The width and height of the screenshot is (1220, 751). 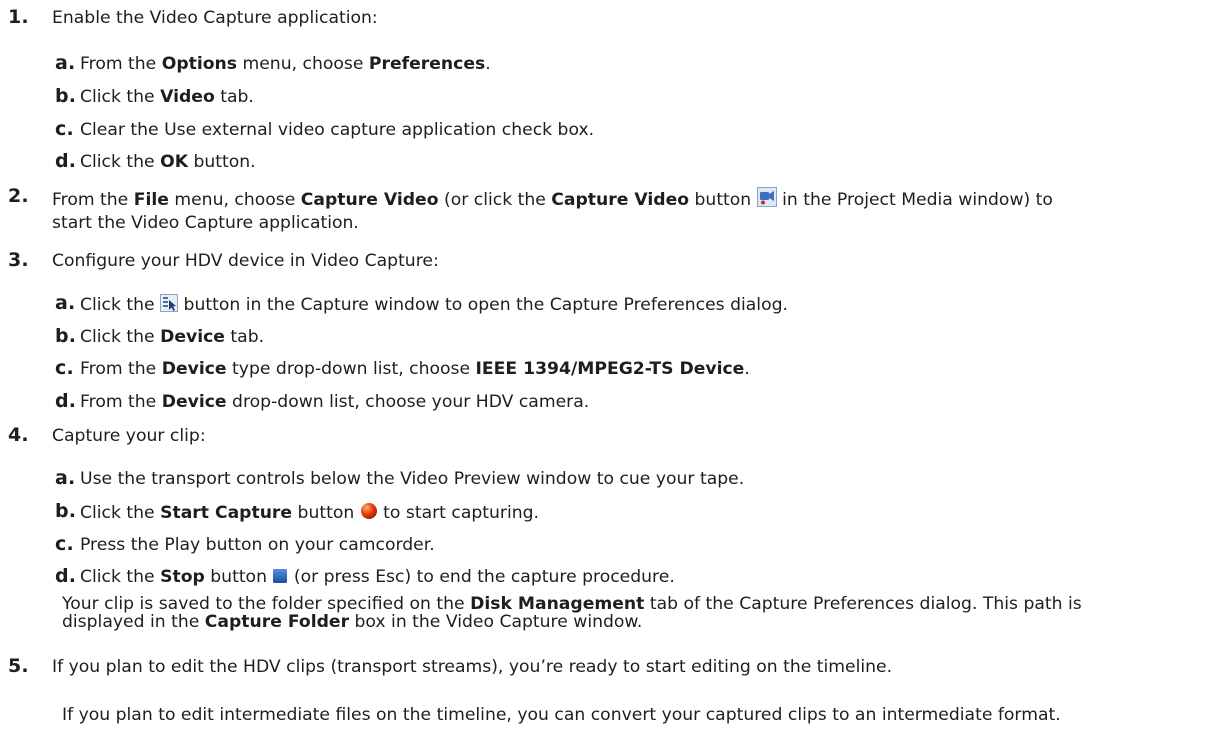 I want to click on capture-video-icon, so click(x=766, y=199).